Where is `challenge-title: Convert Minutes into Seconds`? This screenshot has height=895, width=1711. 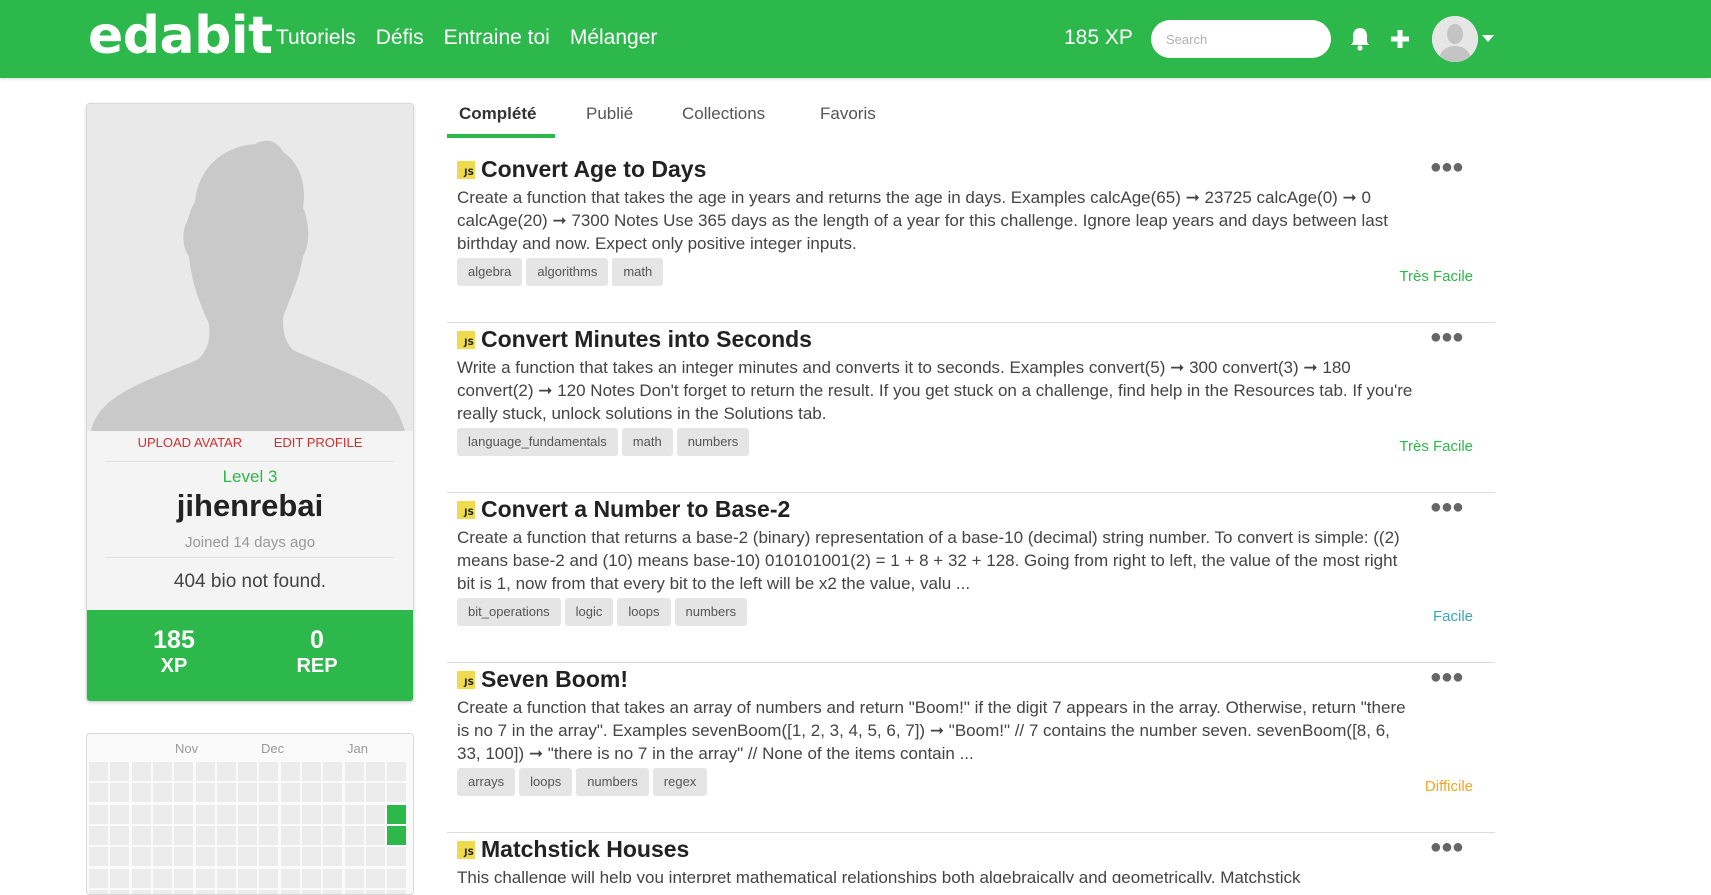 challenge-title: Convert Minutes into Seconds is located at coordinates (646, 339).